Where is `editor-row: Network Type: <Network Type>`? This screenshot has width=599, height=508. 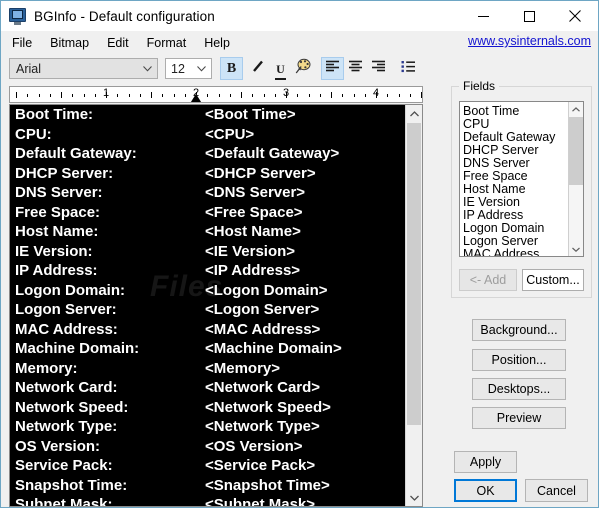
editor-row: Network Type: <Network Type> is located at coordinates (207, 427).